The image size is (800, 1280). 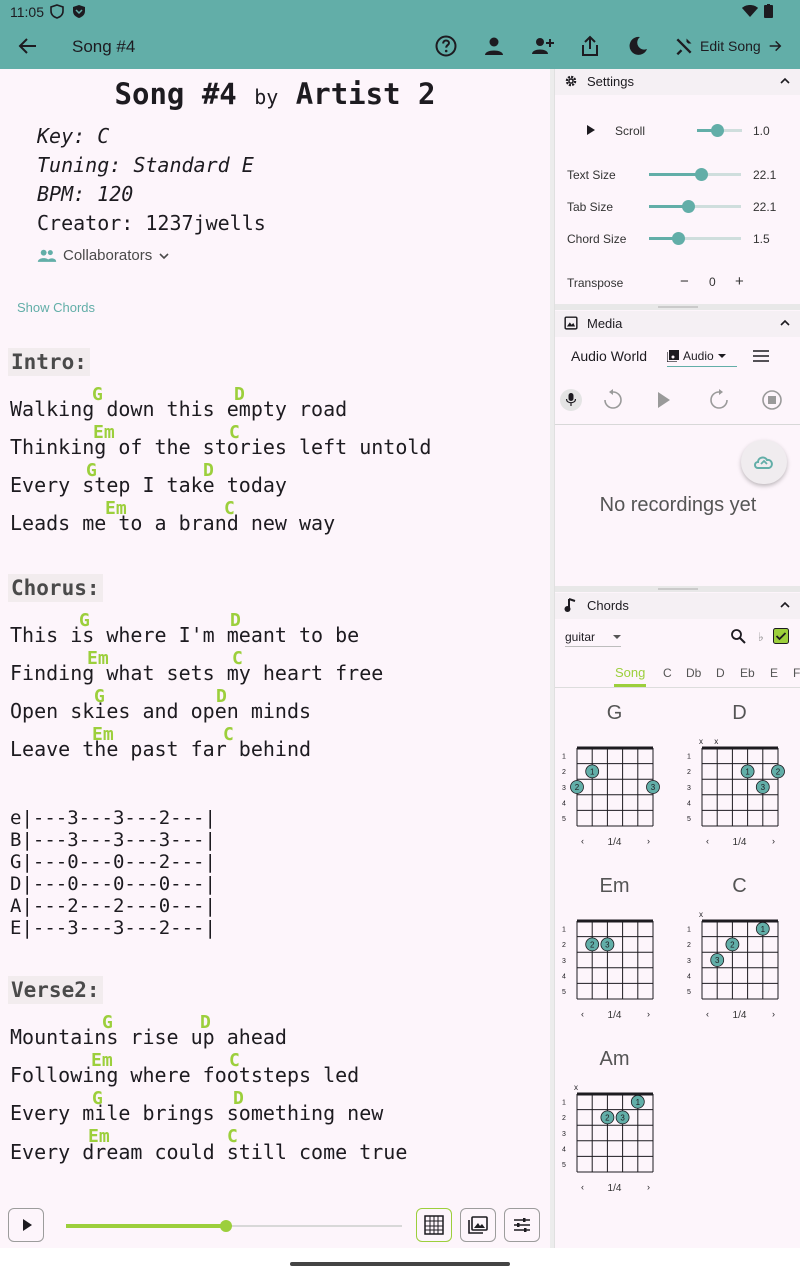 I want to click on settings-button, so click(x=522, y=1225).